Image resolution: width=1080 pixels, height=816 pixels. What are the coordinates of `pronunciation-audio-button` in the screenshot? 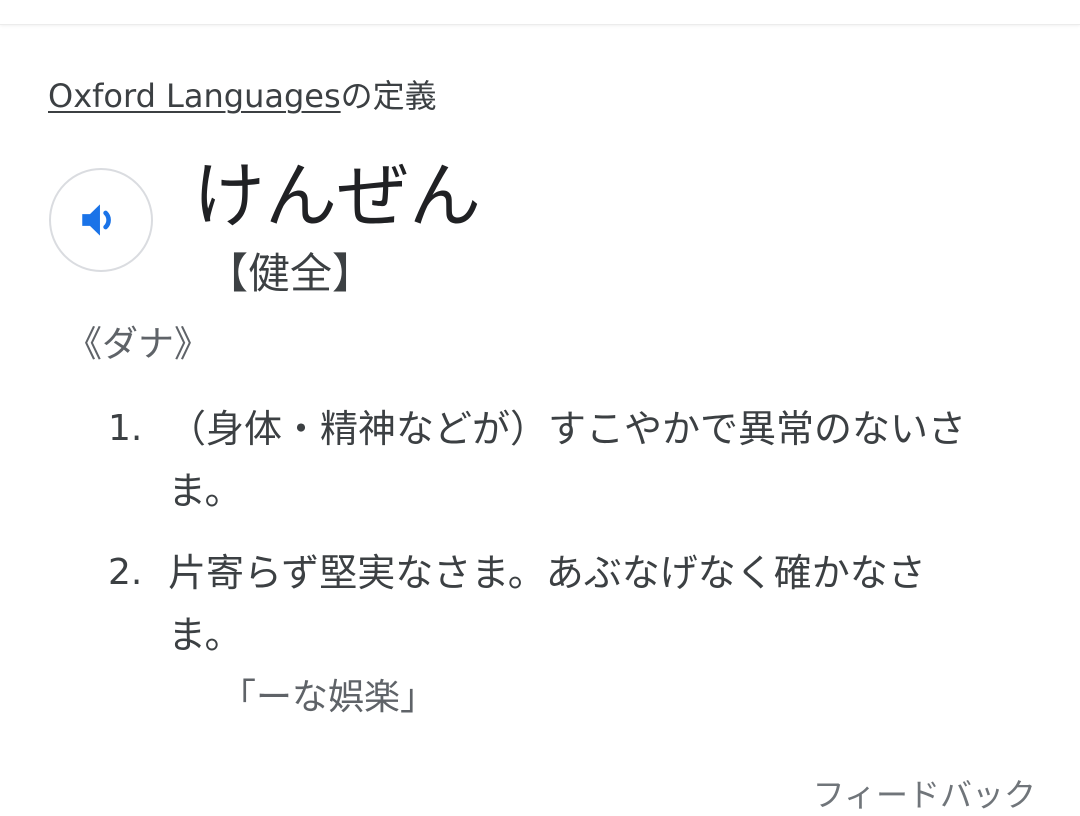 It's located at (101, 220).